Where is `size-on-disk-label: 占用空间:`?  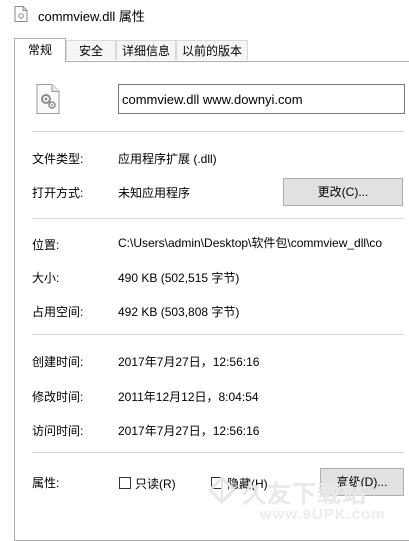 size-on-disk-label: 占用空间: is located at coordinates (58, 312).